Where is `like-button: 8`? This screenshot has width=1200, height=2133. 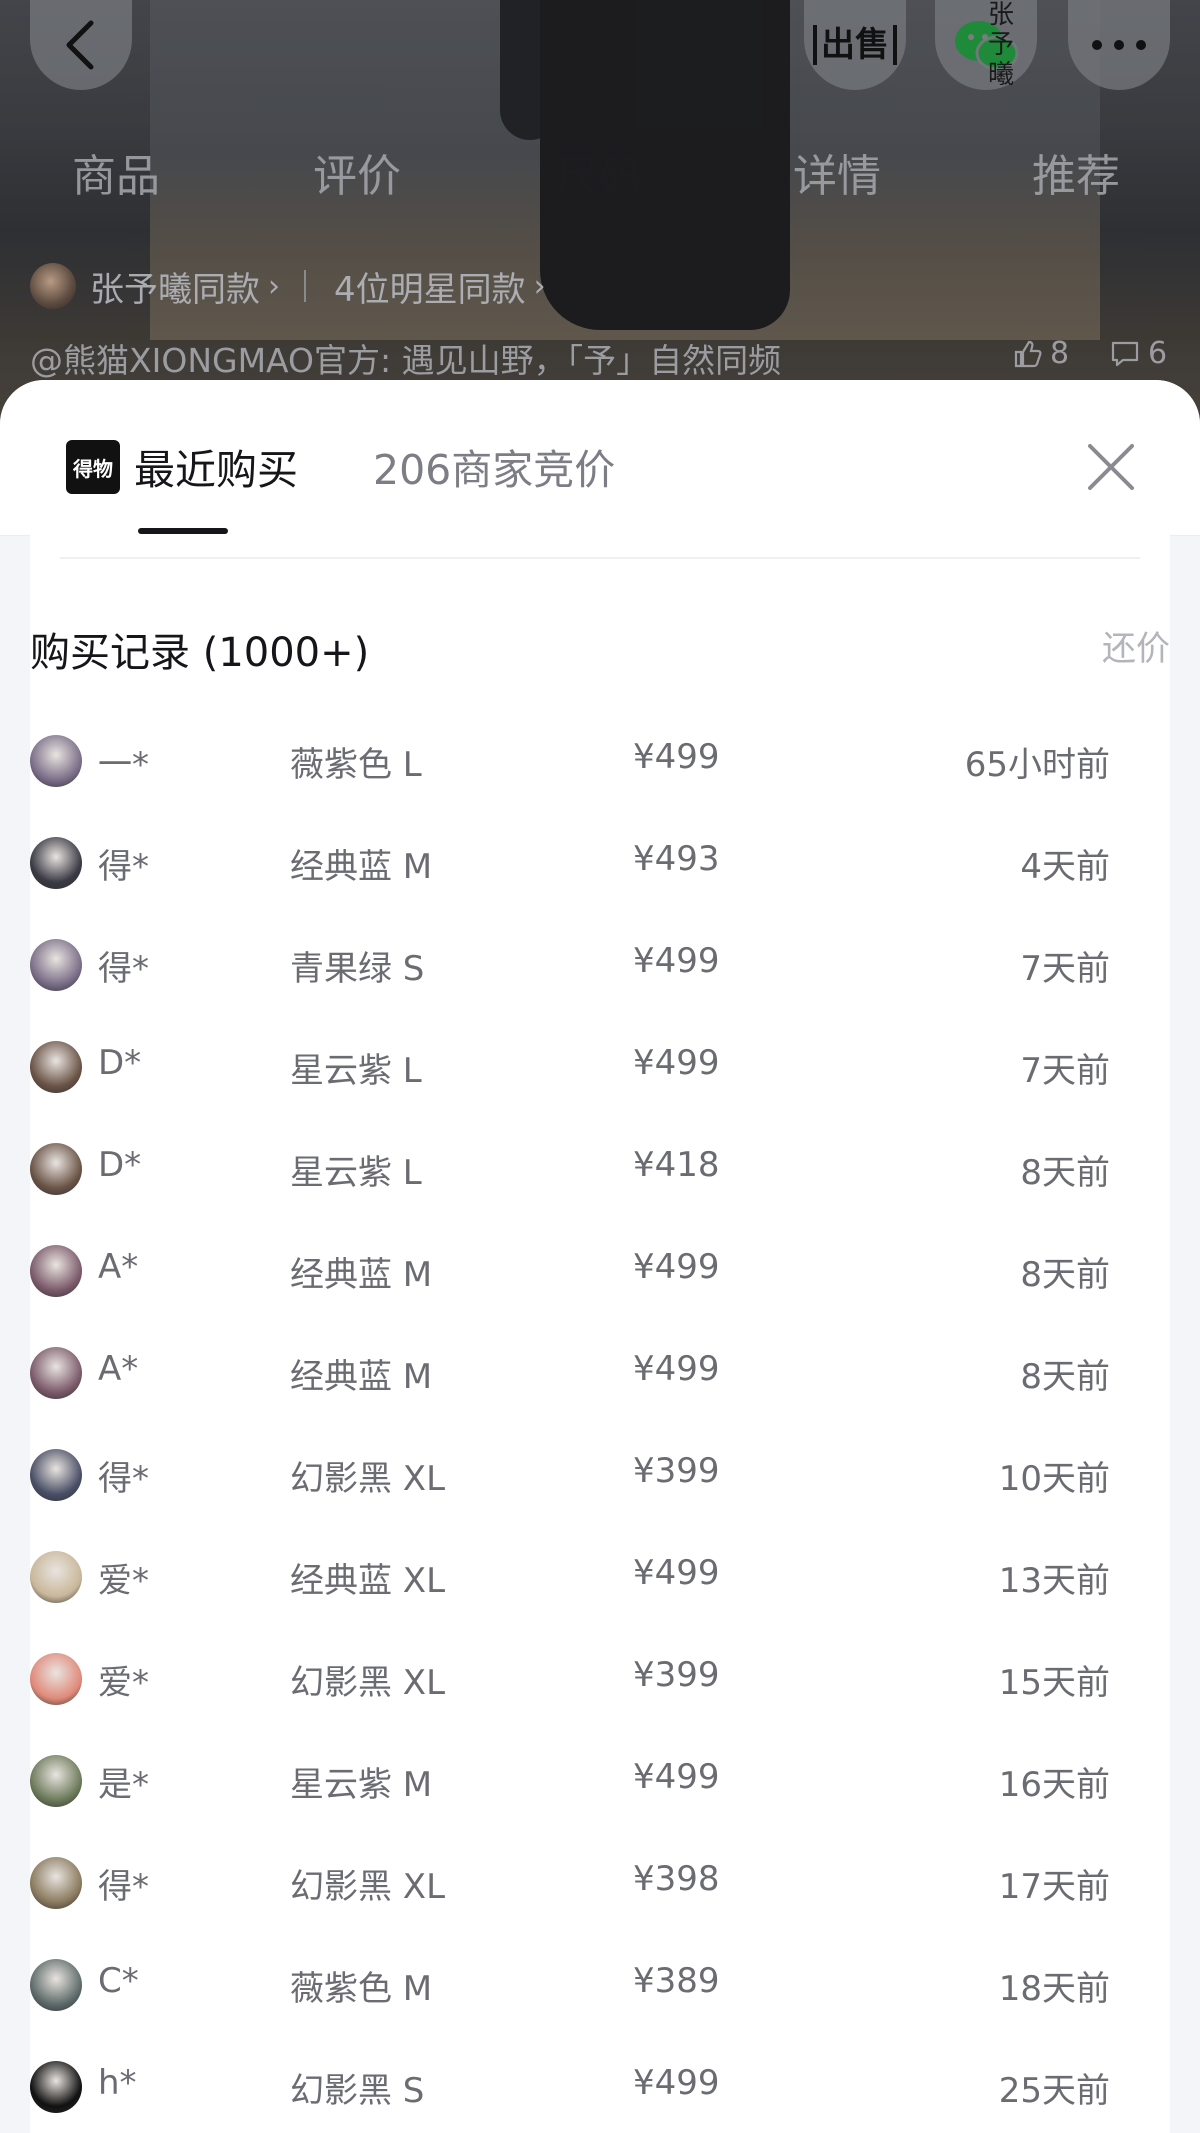
like-button: 8 is located at coordinates (1040, 353).